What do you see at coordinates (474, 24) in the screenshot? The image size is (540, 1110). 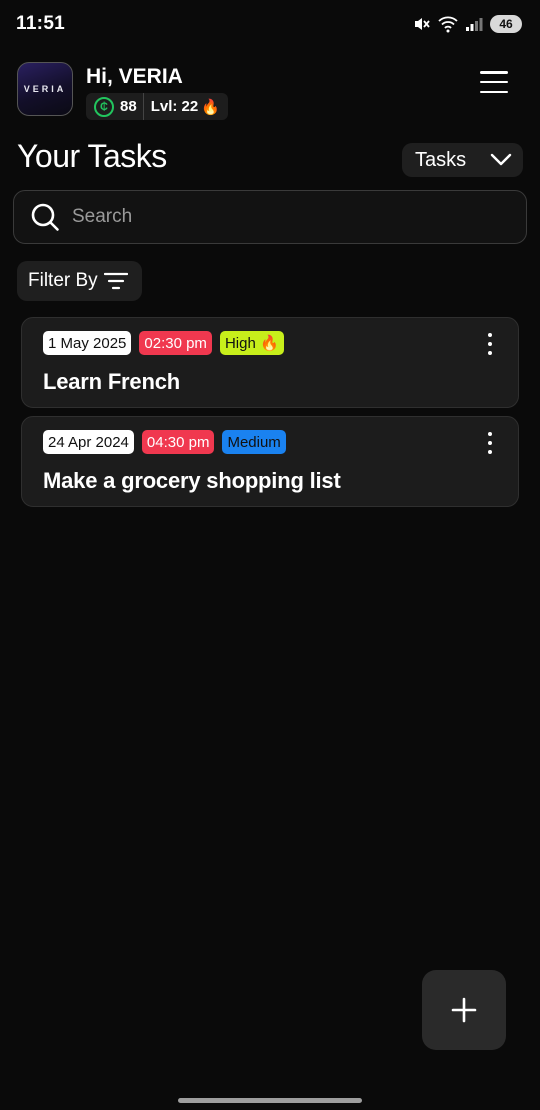 I see `signal-icon` at bounding box center [474, 24].